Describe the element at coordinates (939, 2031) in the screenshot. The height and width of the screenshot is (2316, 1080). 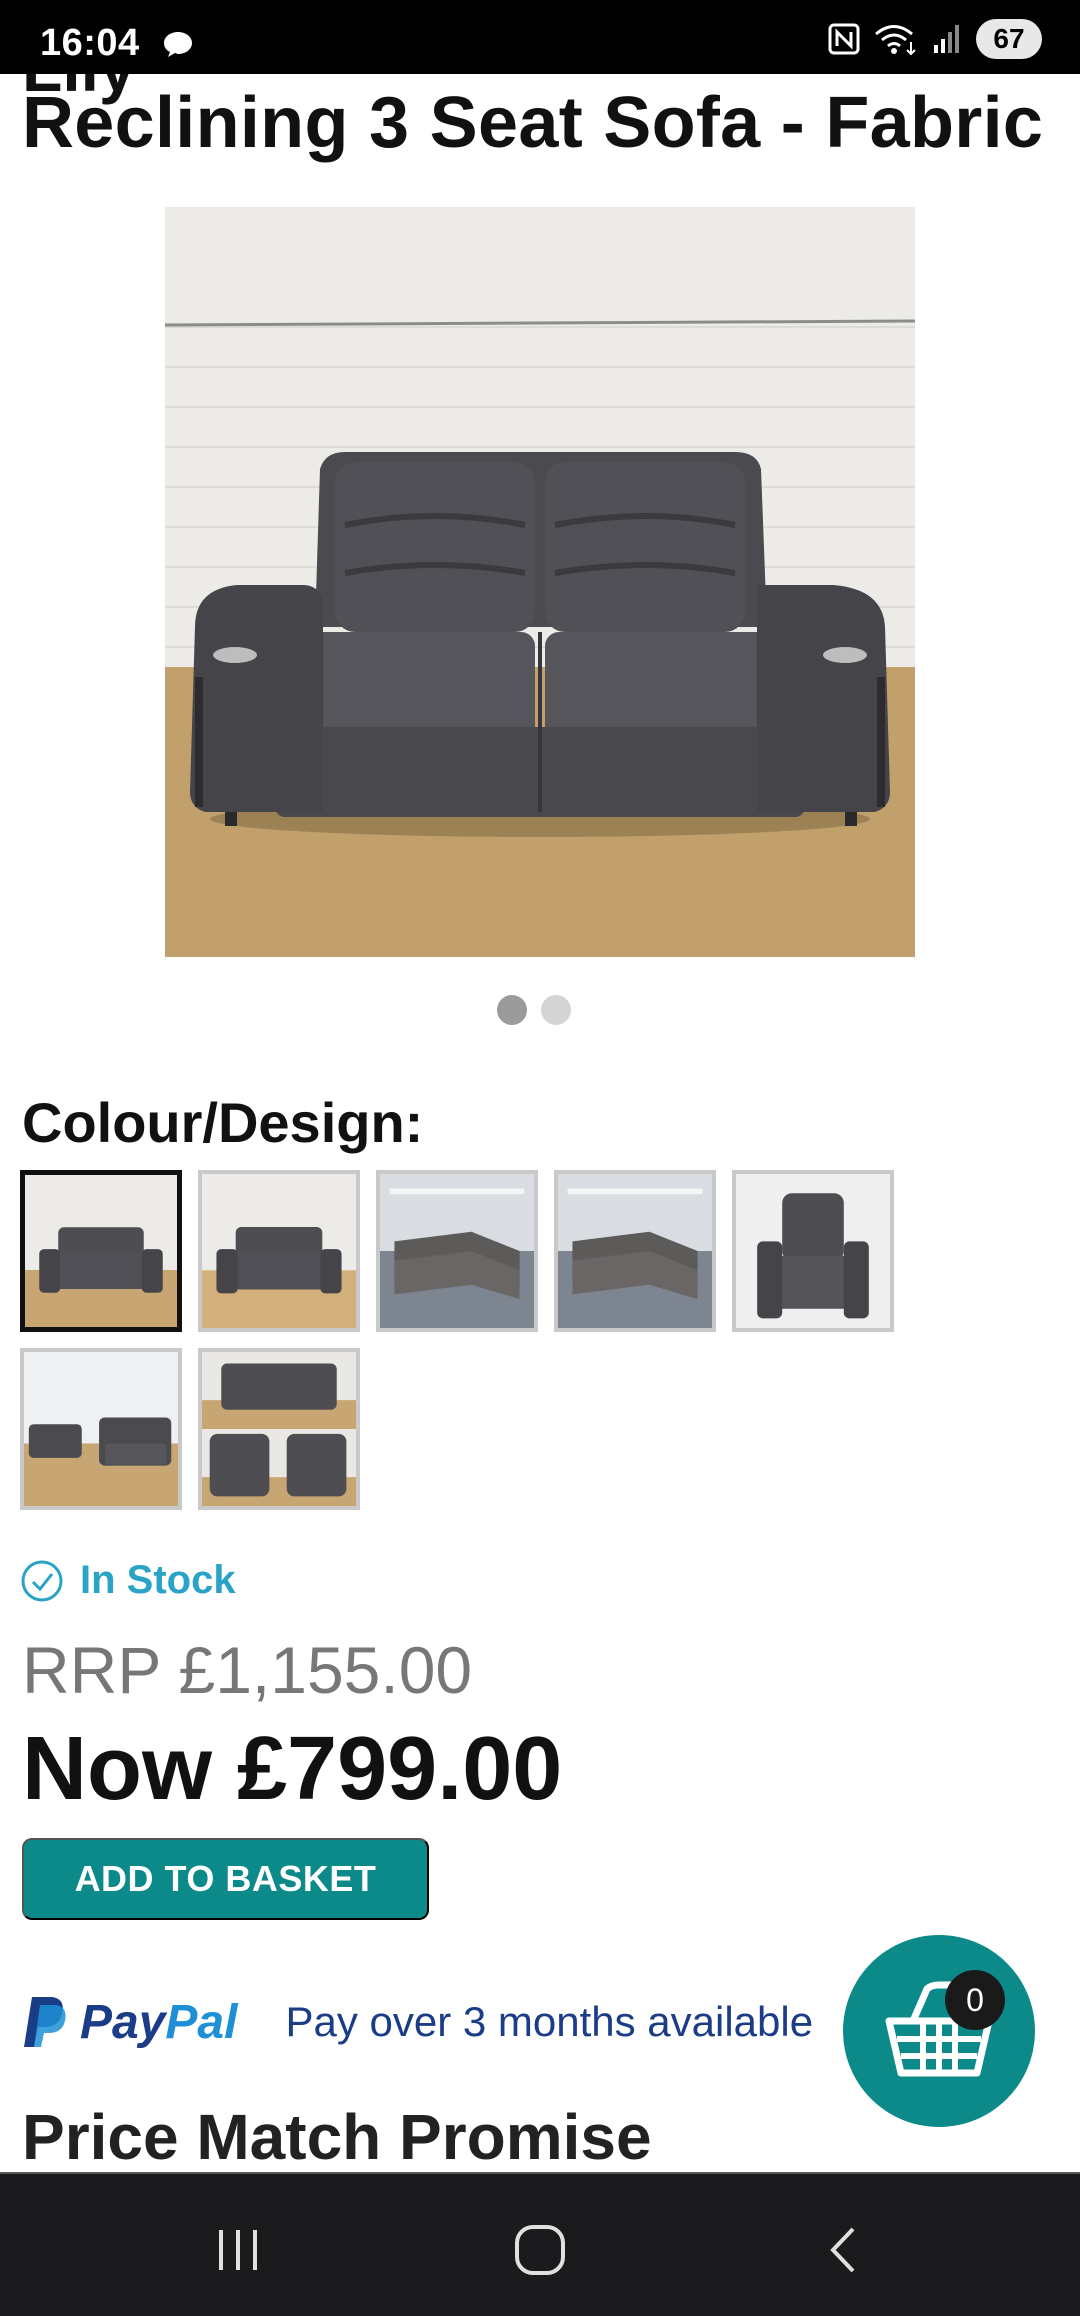
I see `cart-button` at that location.